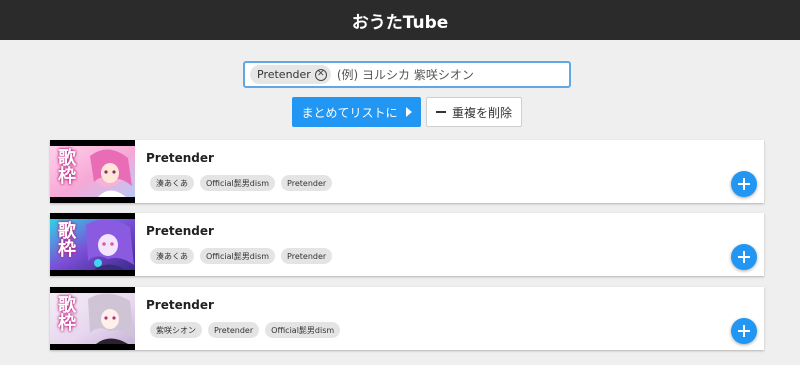 The height and width of the screenshot is (365, 800). I want to click on search-chip: Pretender ✕, so click(290, 74).